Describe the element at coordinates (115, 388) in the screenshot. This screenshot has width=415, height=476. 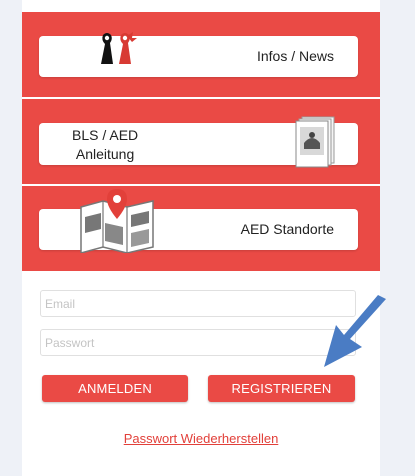
I see `login-button: ANMELDEN` at that location.